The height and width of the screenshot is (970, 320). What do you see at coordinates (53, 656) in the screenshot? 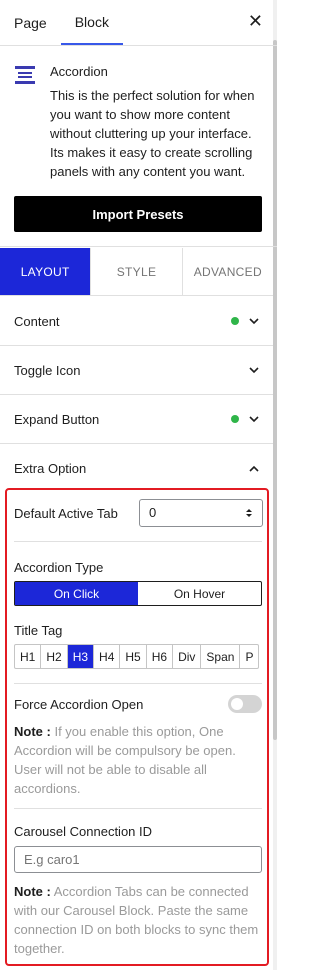
I see `title-tag-h2: H2` at bounding box center [53, 656].